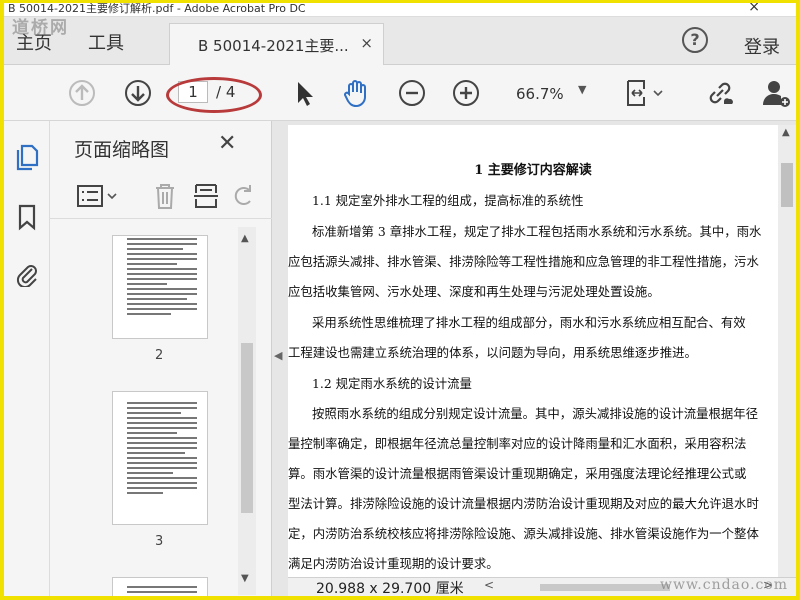  What do you see at coordinates (523, 503) in the screenshot?
I see `text-line: 型法计算。排涝除险设施的设计流量根据内涝防治设计重现期及对应的最大允许退水时` at bounding box center [523, 503].